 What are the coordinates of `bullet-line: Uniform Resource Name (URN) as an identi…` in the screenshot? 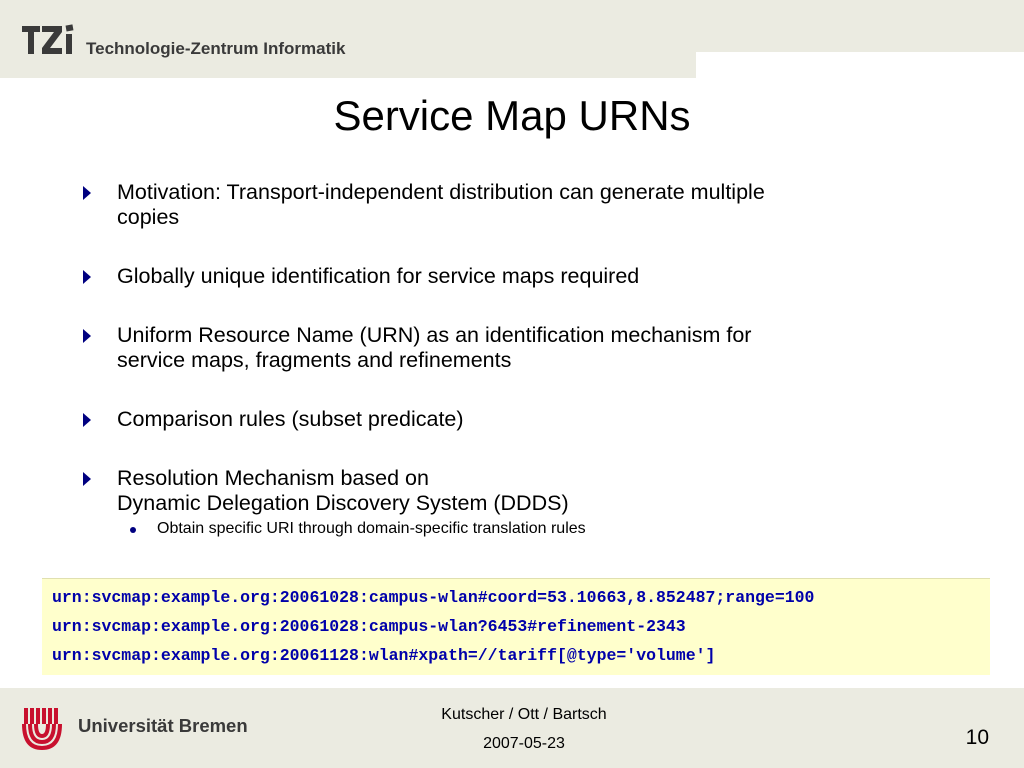 It's located at (434, 335).